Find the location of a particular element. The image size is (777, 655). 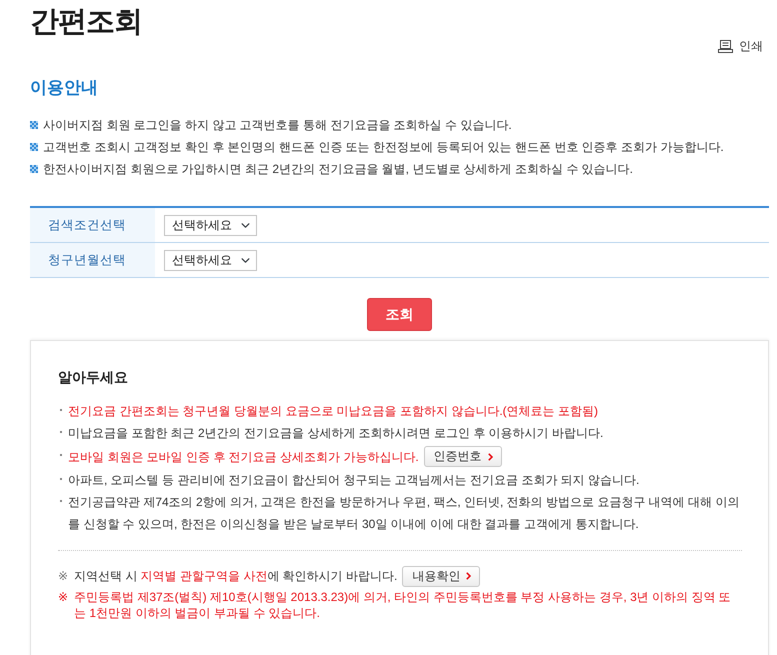

guide-text: 사이버지점 회원 로그인을 하지 않고 고객번호를 통해 전기요금을 조회하실 수 있습니다. is located at coordinates (277, 125).